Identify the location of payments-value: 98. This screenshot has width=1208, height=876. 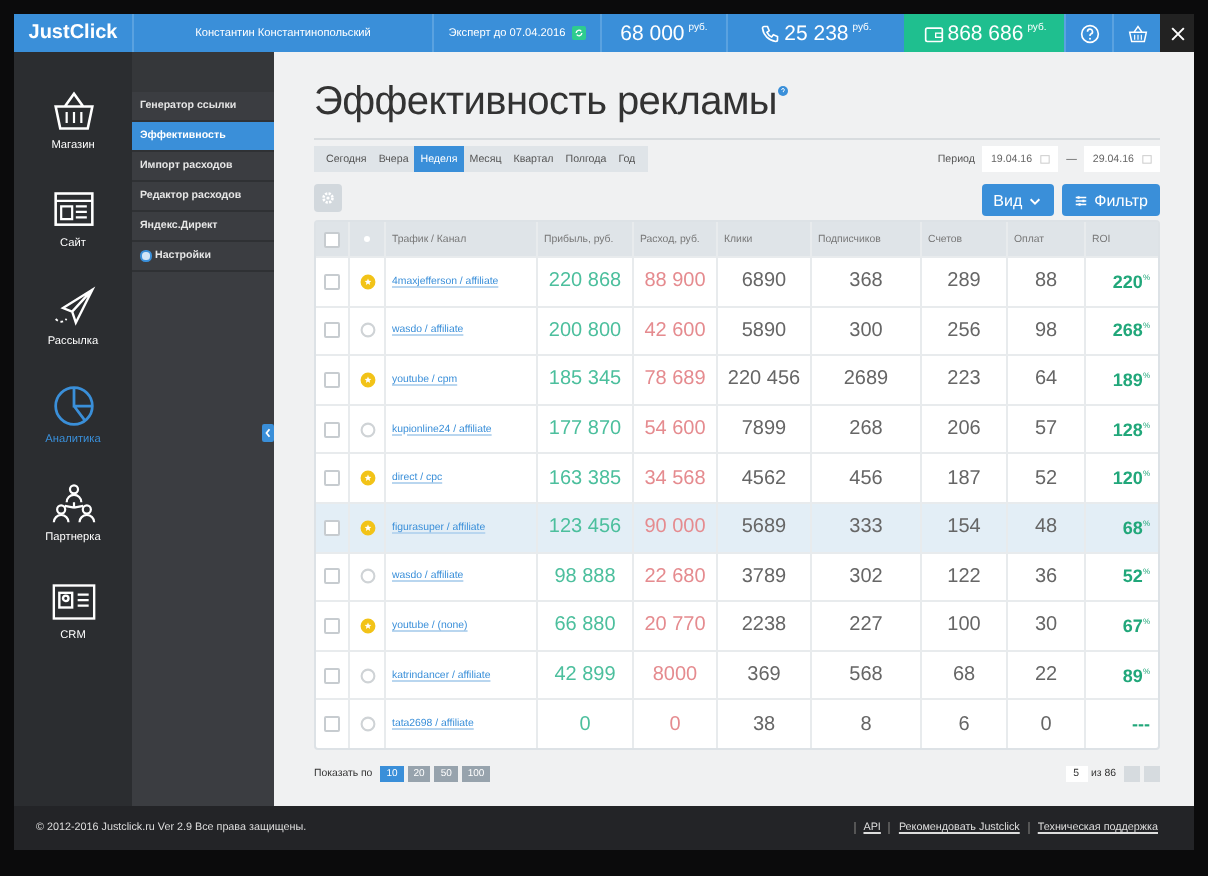
(1046, 330).